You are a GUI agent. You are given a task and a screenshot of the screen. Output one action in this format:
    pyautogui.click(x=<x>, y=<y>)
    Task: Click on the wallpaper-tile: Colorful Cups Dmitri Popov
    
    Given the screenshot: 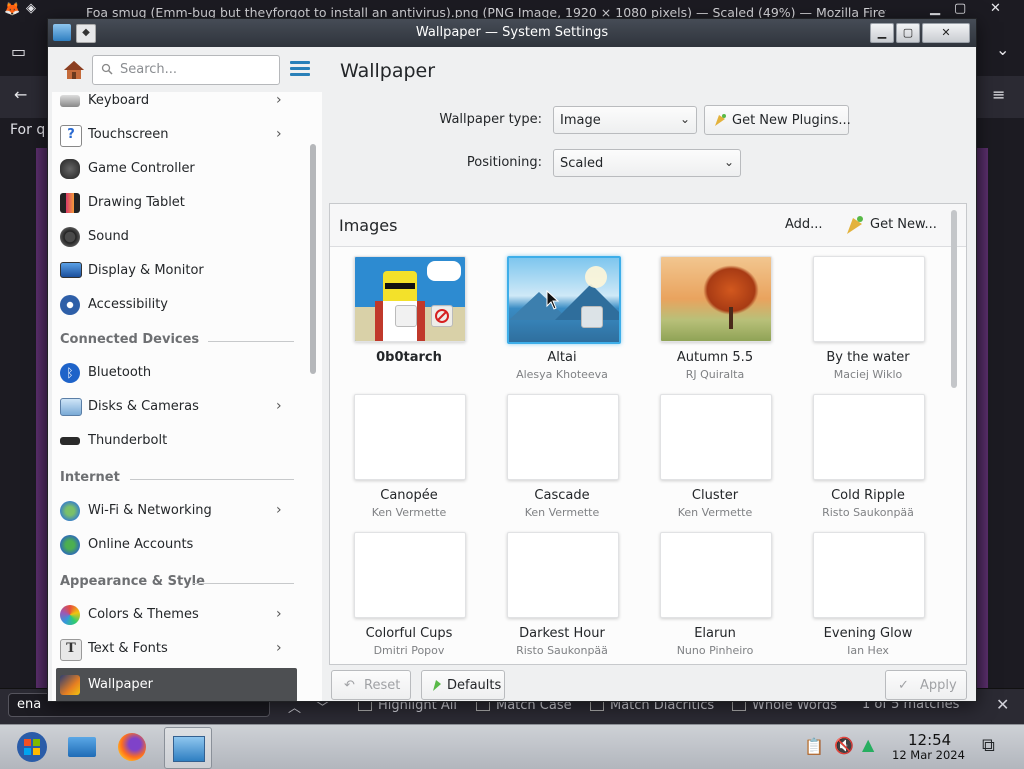 What is the action you would take?
    pyautogui.click(x=408, y=592)
    